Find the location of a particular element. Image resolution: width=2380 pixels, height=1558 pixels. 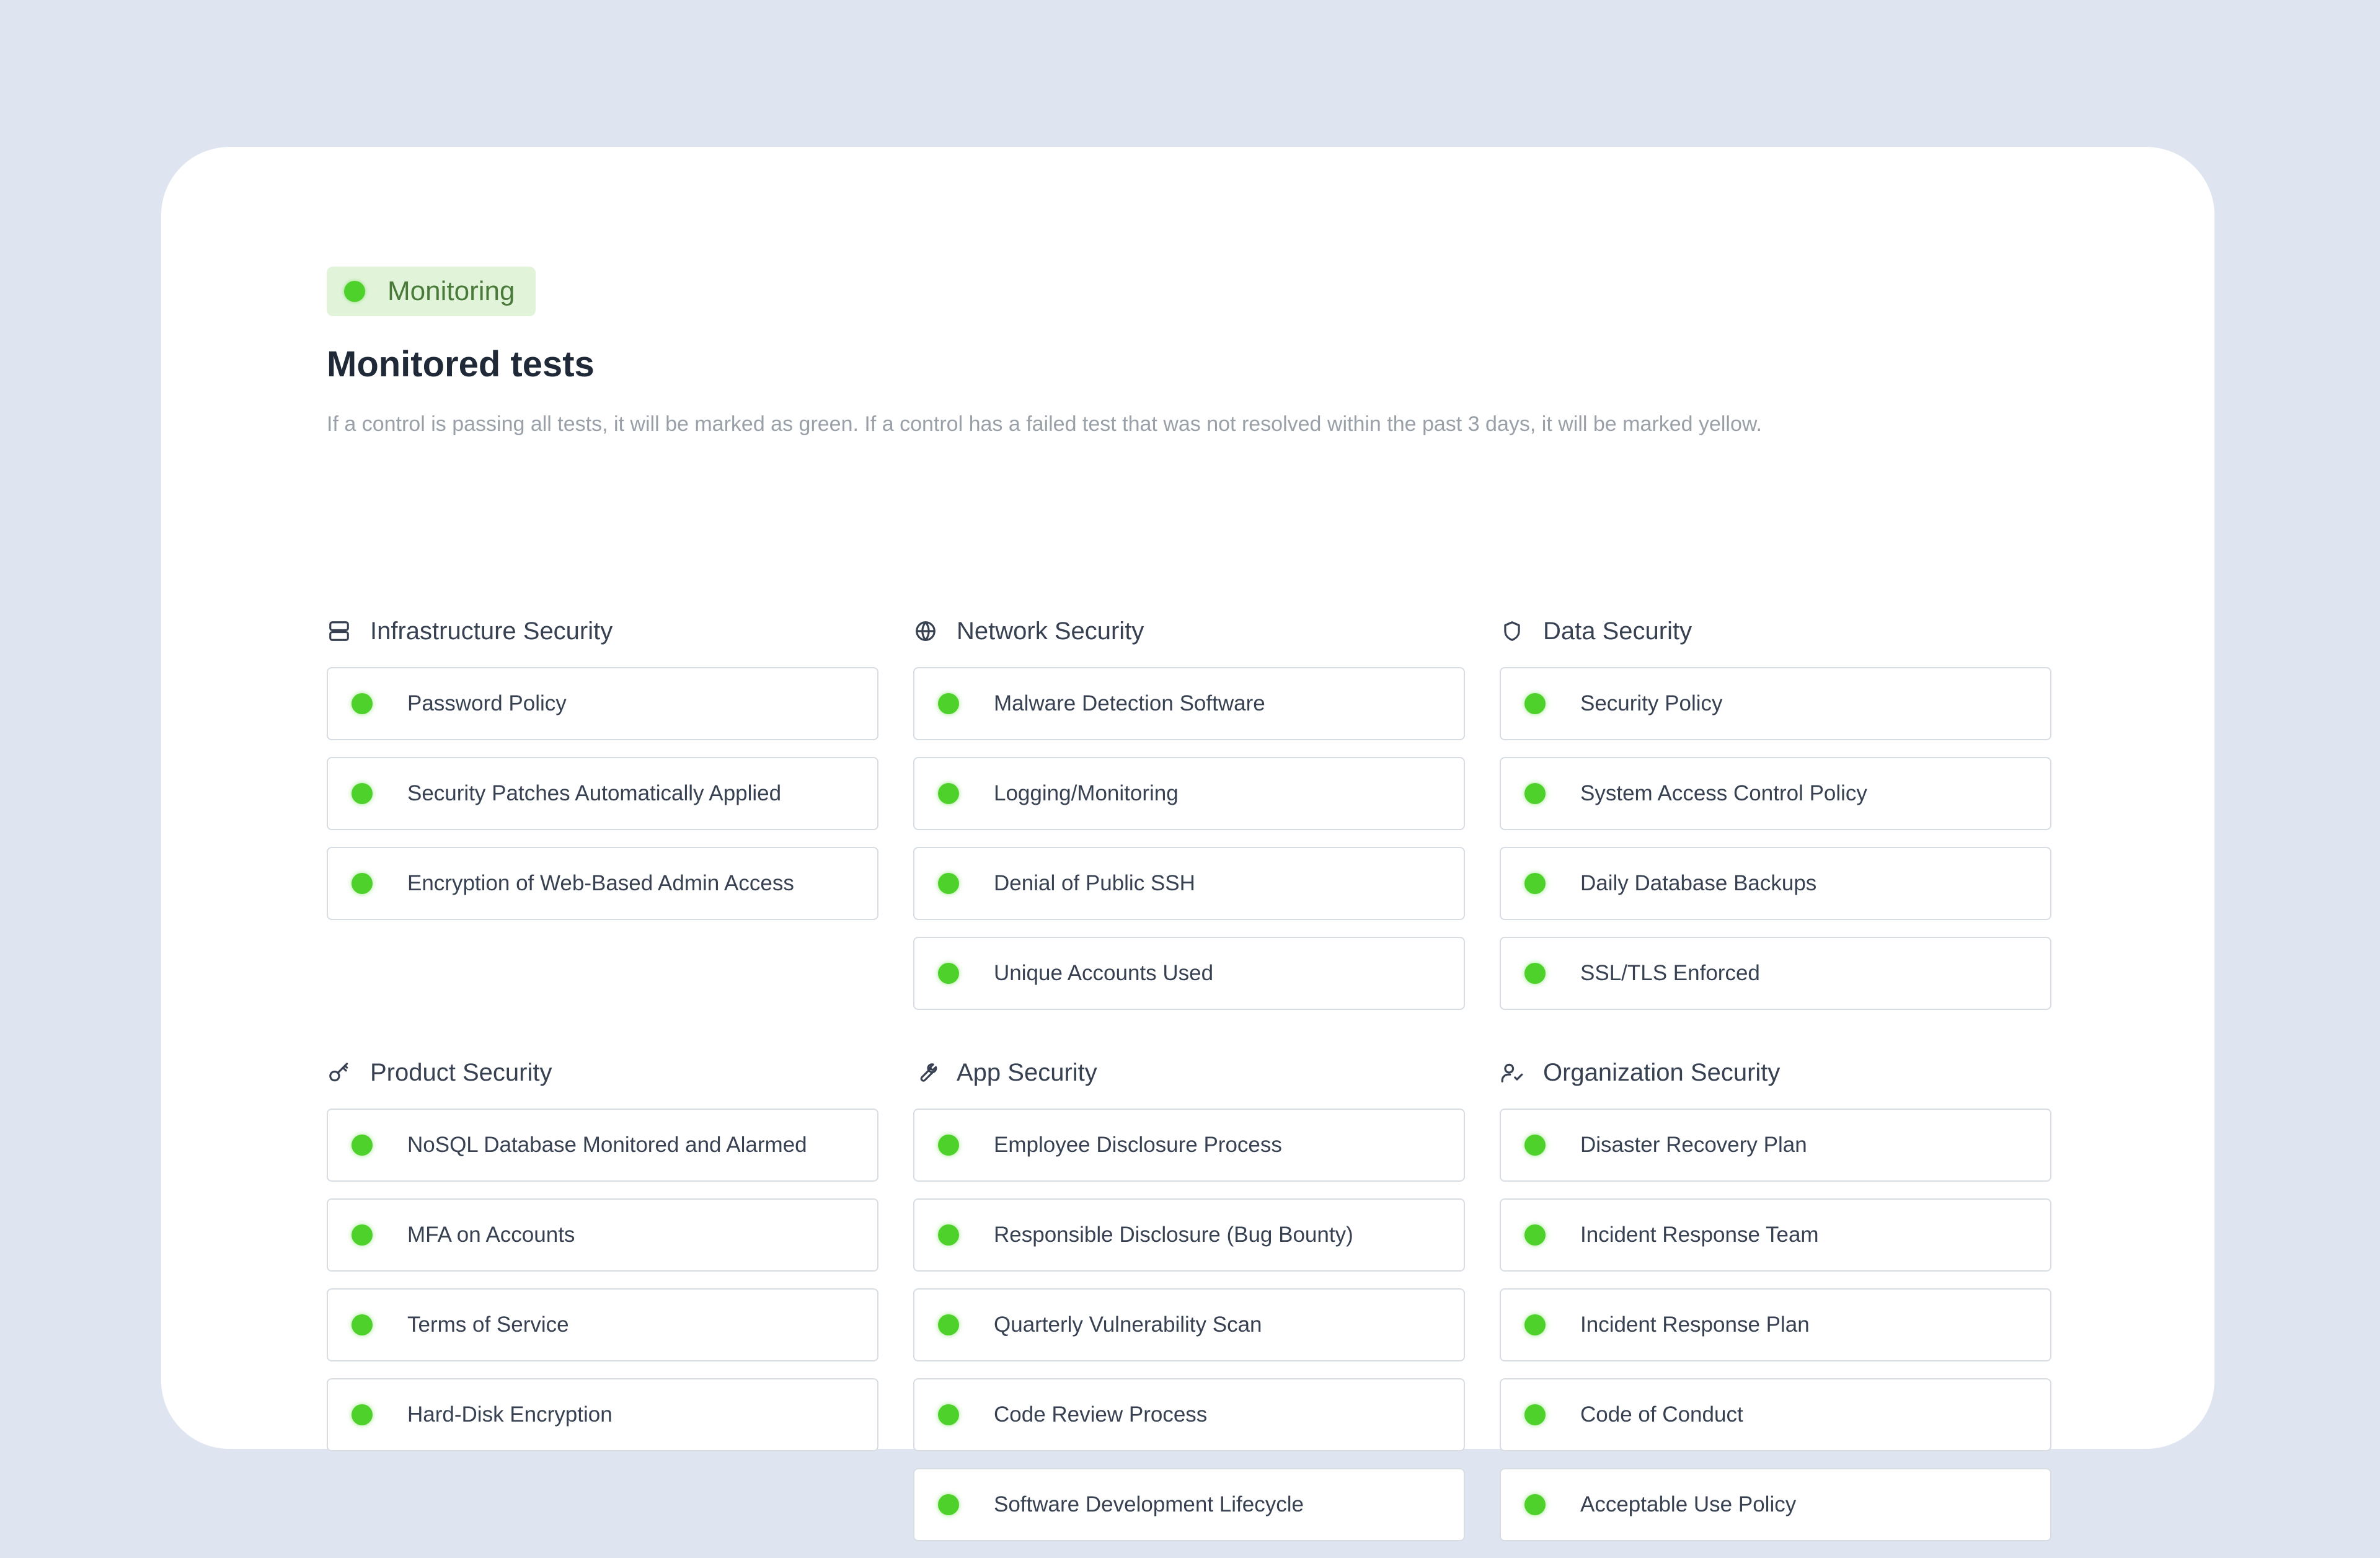

test-item: Responsible Disclosure (Bug Bounty) is located at coordinates (1189, 1235).